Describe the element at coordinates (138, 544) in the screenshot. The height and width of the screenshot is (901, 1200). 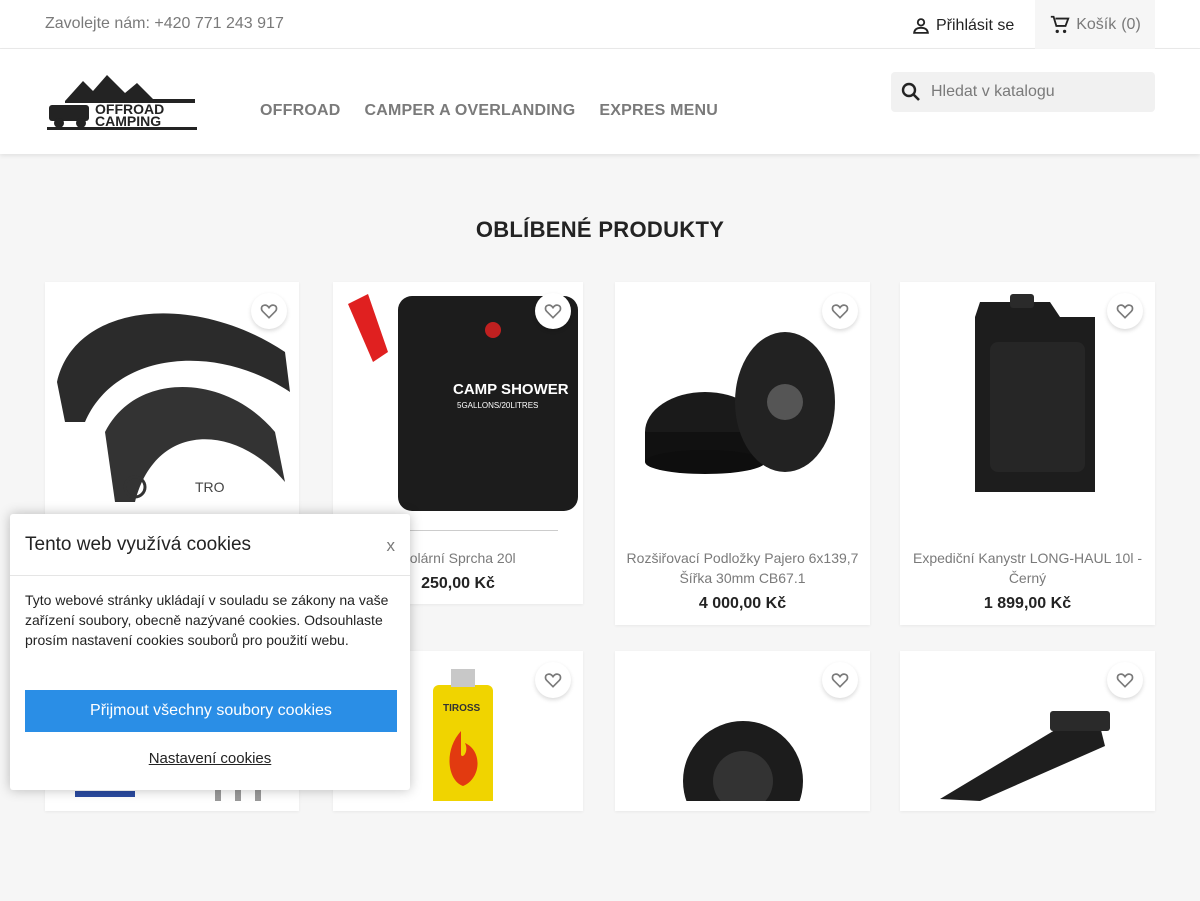
I see `cookie-title: Tento web využívá cookies` at that location.